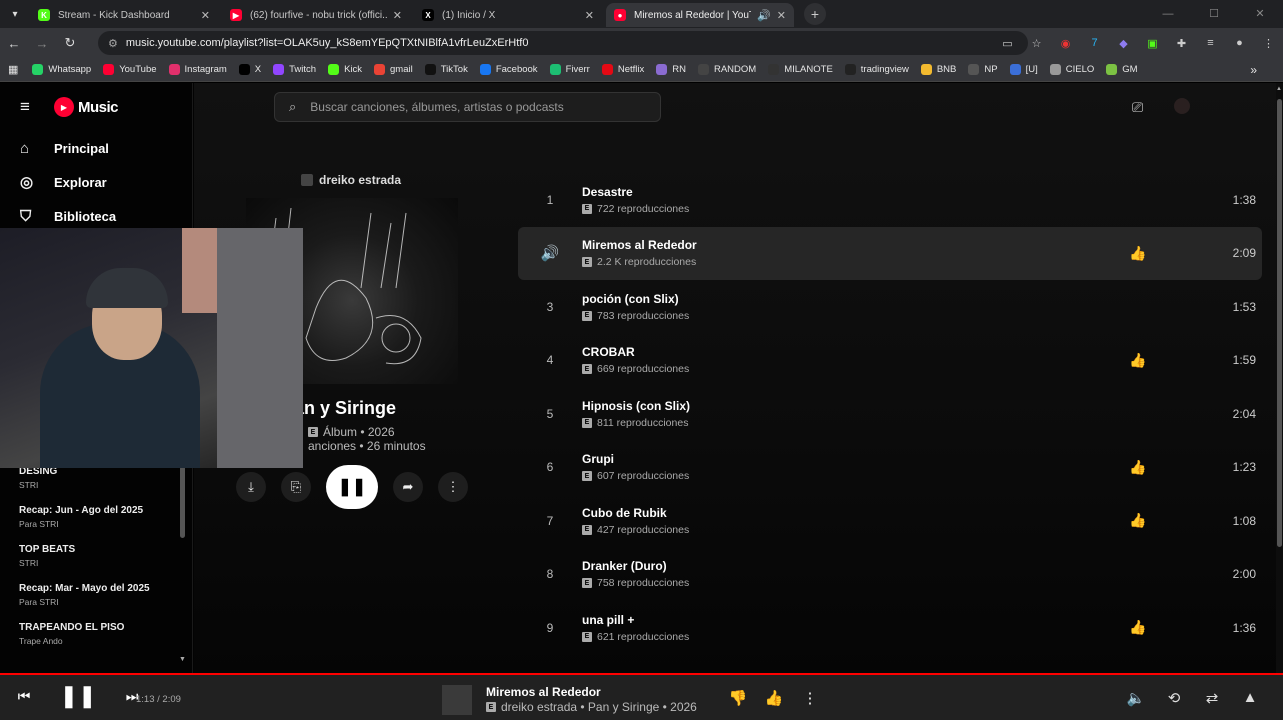 Image resolution: width=1283 pixels, height=720 pixels. What do you see at coordinates (1168, 14) in the screenshot?
I see `minimize-button: —` at bounding box center [1168, 14].